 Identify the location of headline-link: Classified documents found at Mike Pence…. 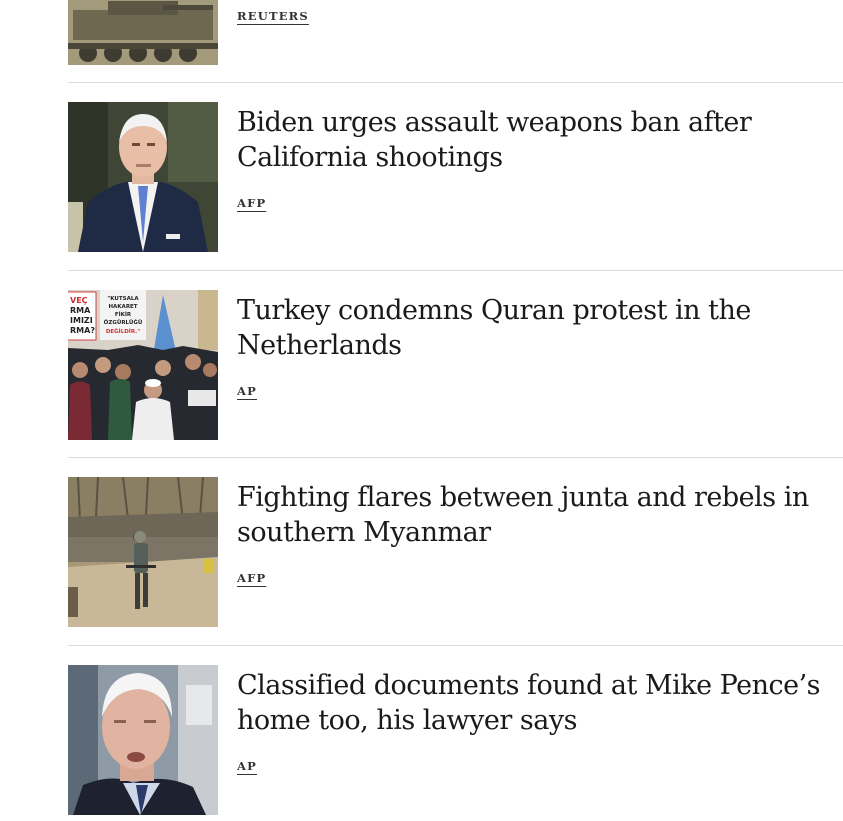
(537, 703).